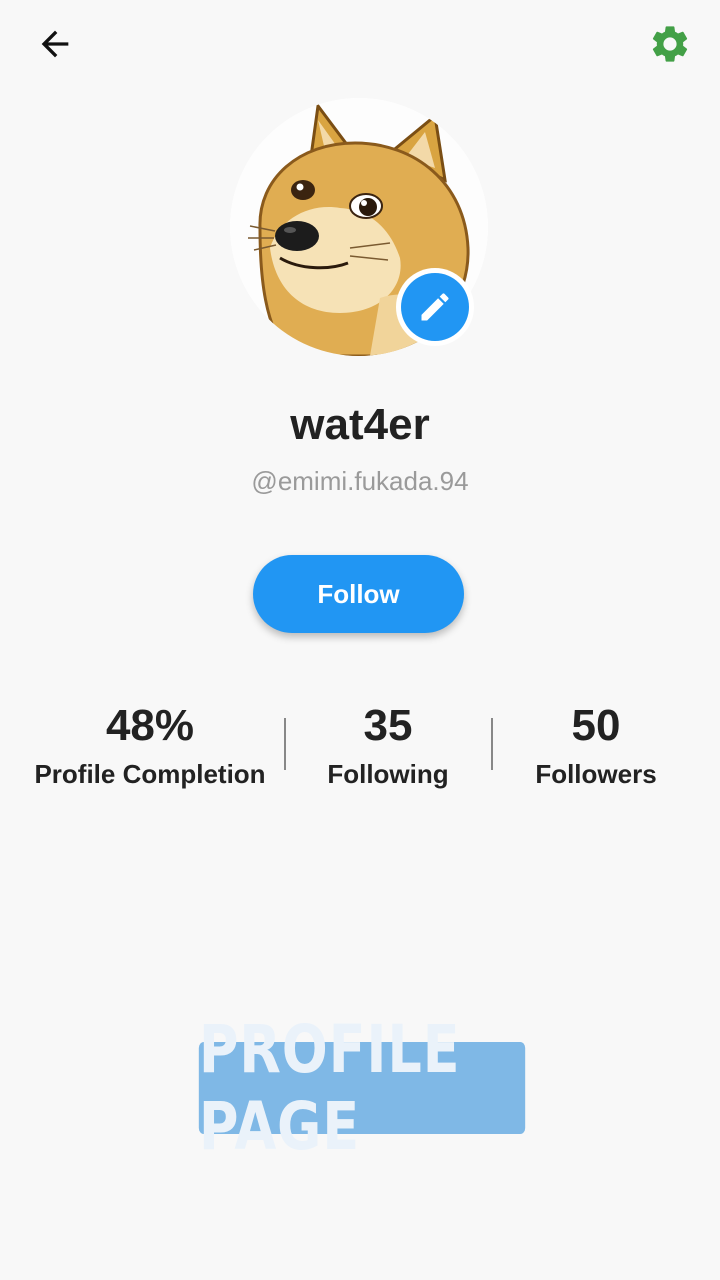 The height and width of the screenshot is (1280, 720). What do you see at coordinates (388, 774) in the screenshot?
I see `stat-label: Following` at bounding box center [388, 774].